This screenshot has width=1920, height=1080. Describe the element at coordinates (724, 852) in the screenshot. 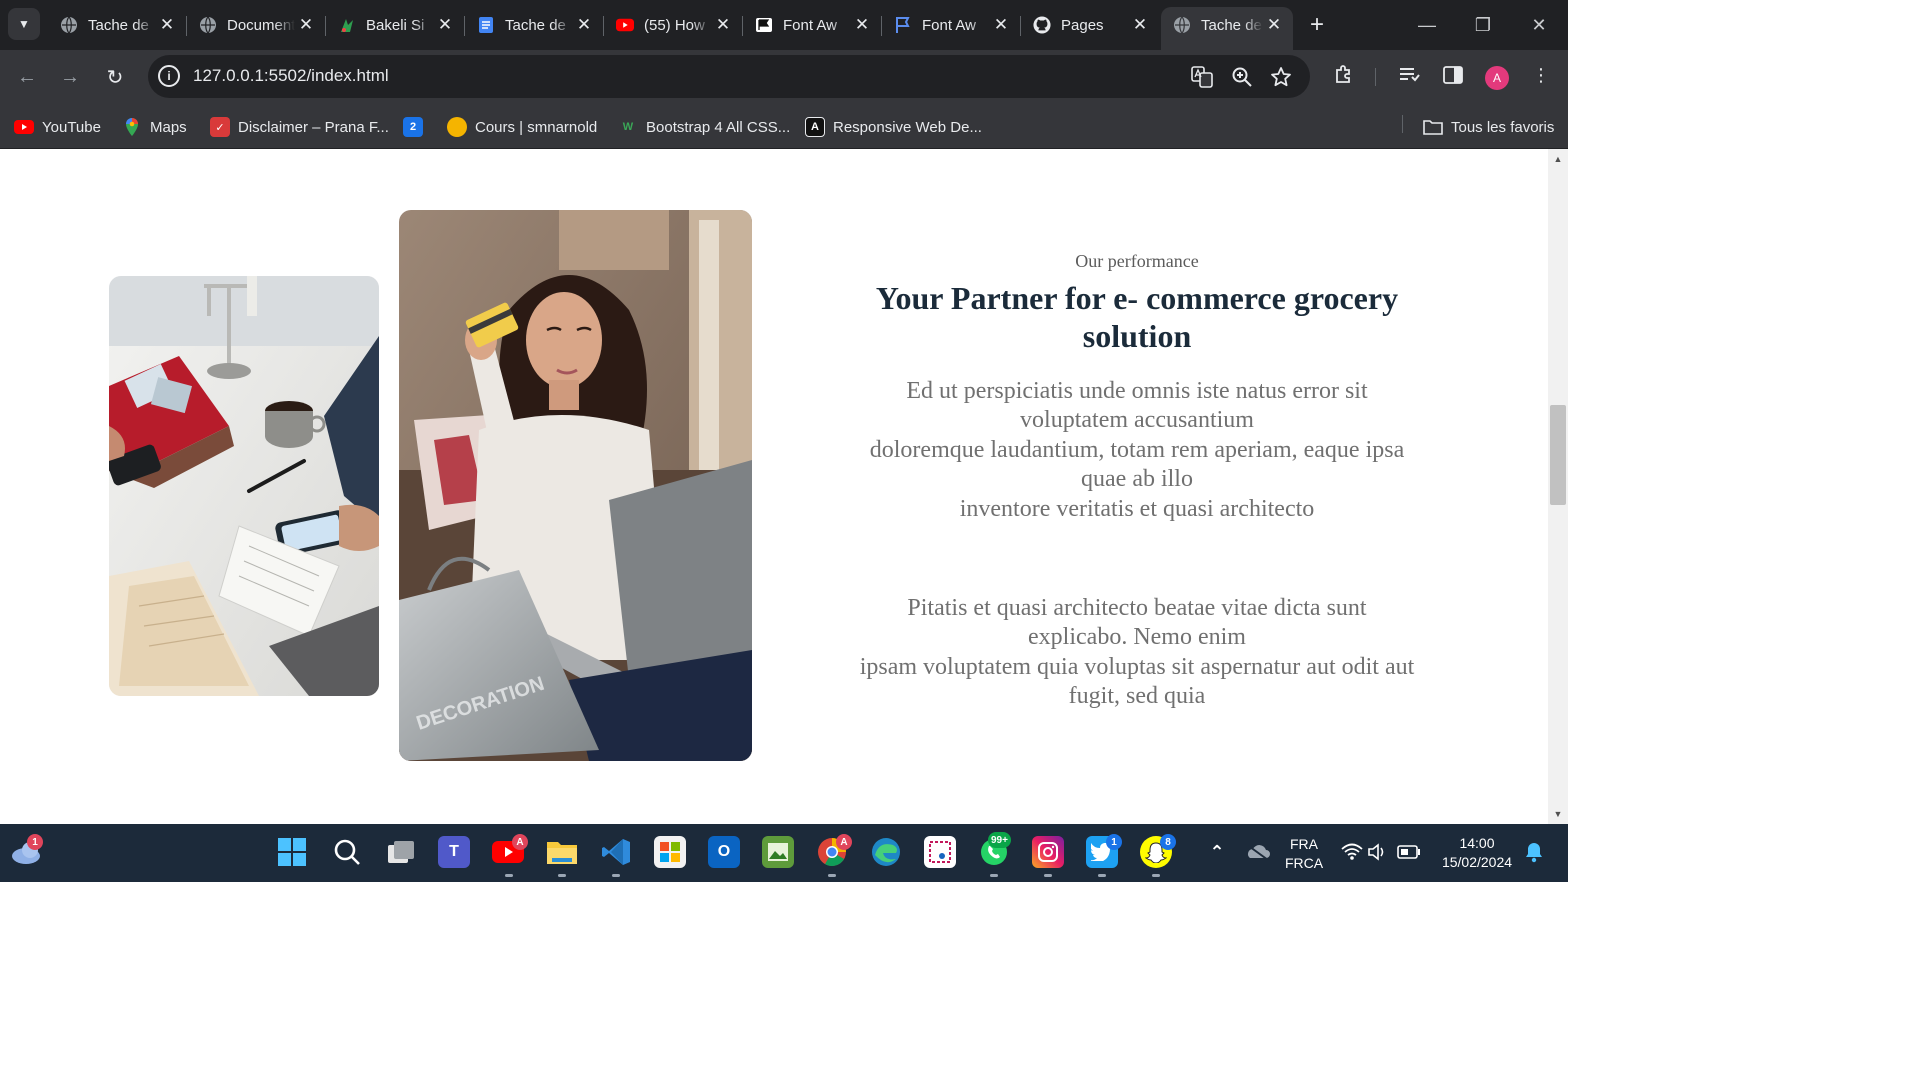

I see `outlook-icon: O` at that location.